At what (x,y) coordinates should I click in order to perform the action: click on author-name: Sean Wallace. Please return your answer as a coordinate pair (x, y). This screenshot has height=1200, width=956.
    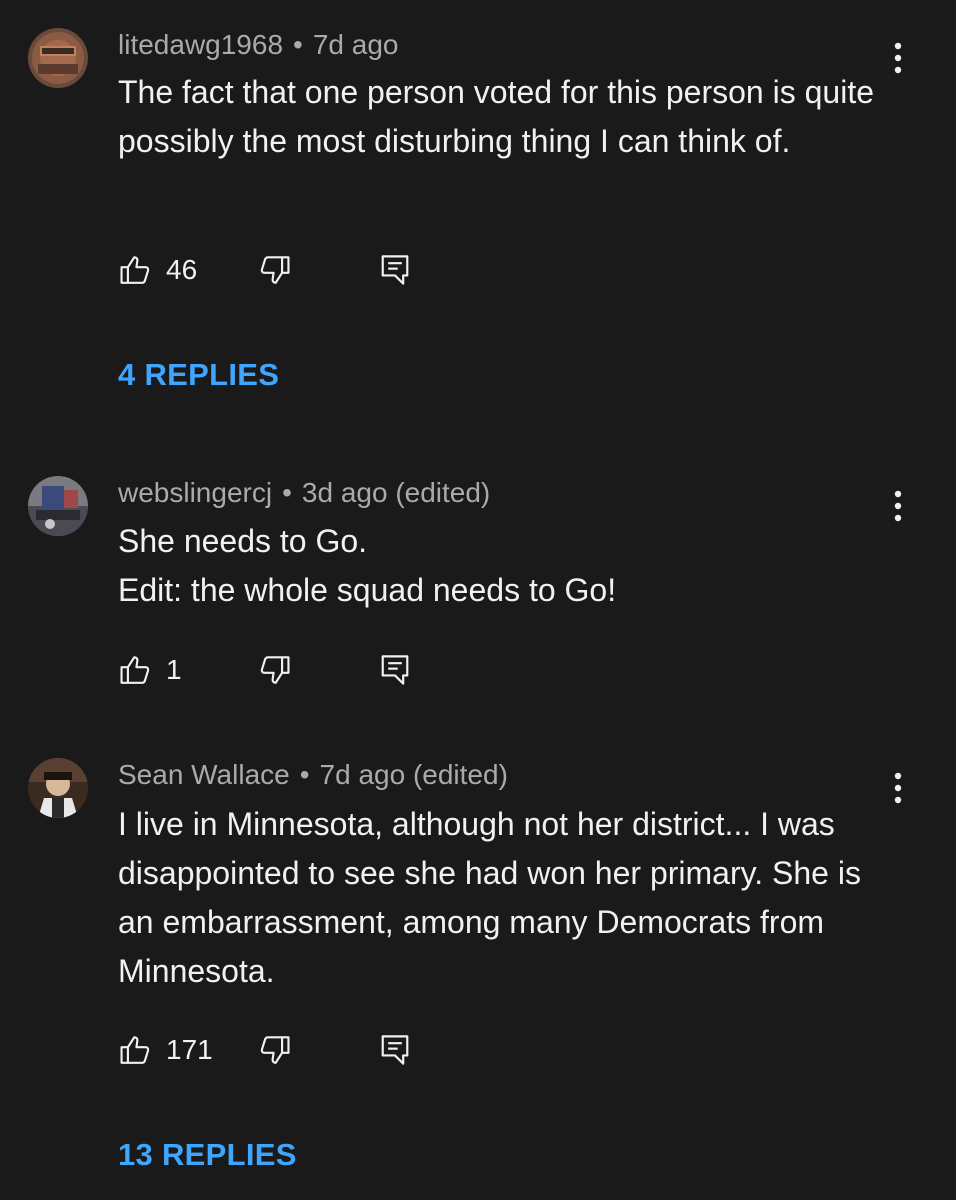
    Looking at the image, I should click on (204, 774).